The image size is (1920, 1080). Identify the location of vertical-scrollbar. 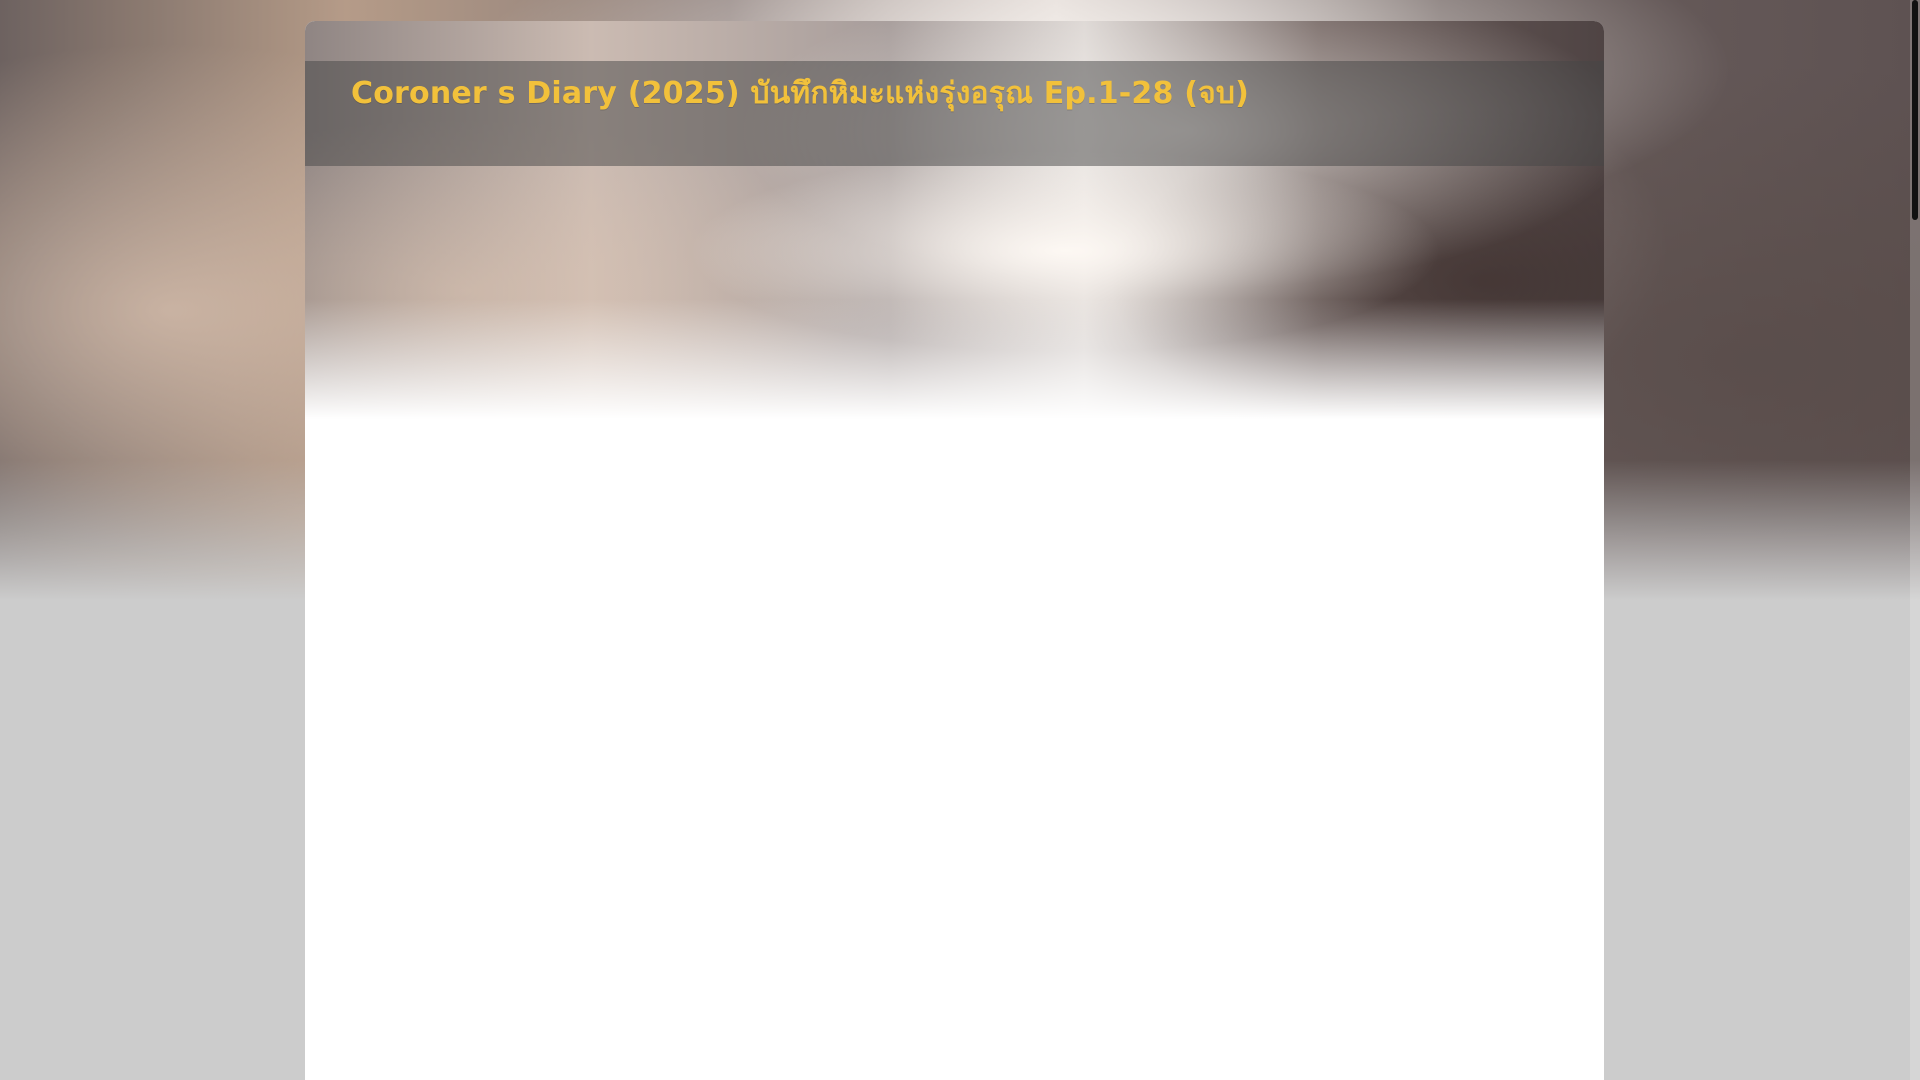
(1915, 540).